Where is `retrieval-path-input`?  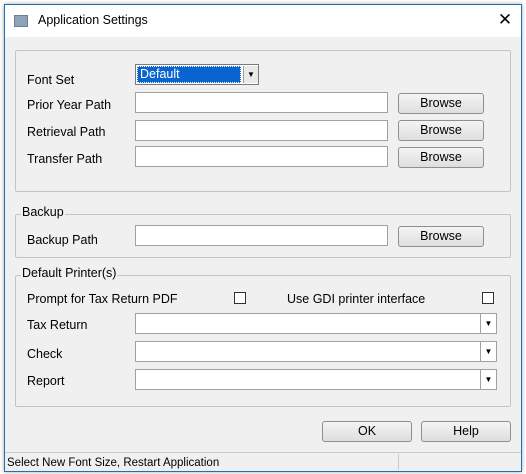
retrieval-path-input is located at coordinates (261, 130).